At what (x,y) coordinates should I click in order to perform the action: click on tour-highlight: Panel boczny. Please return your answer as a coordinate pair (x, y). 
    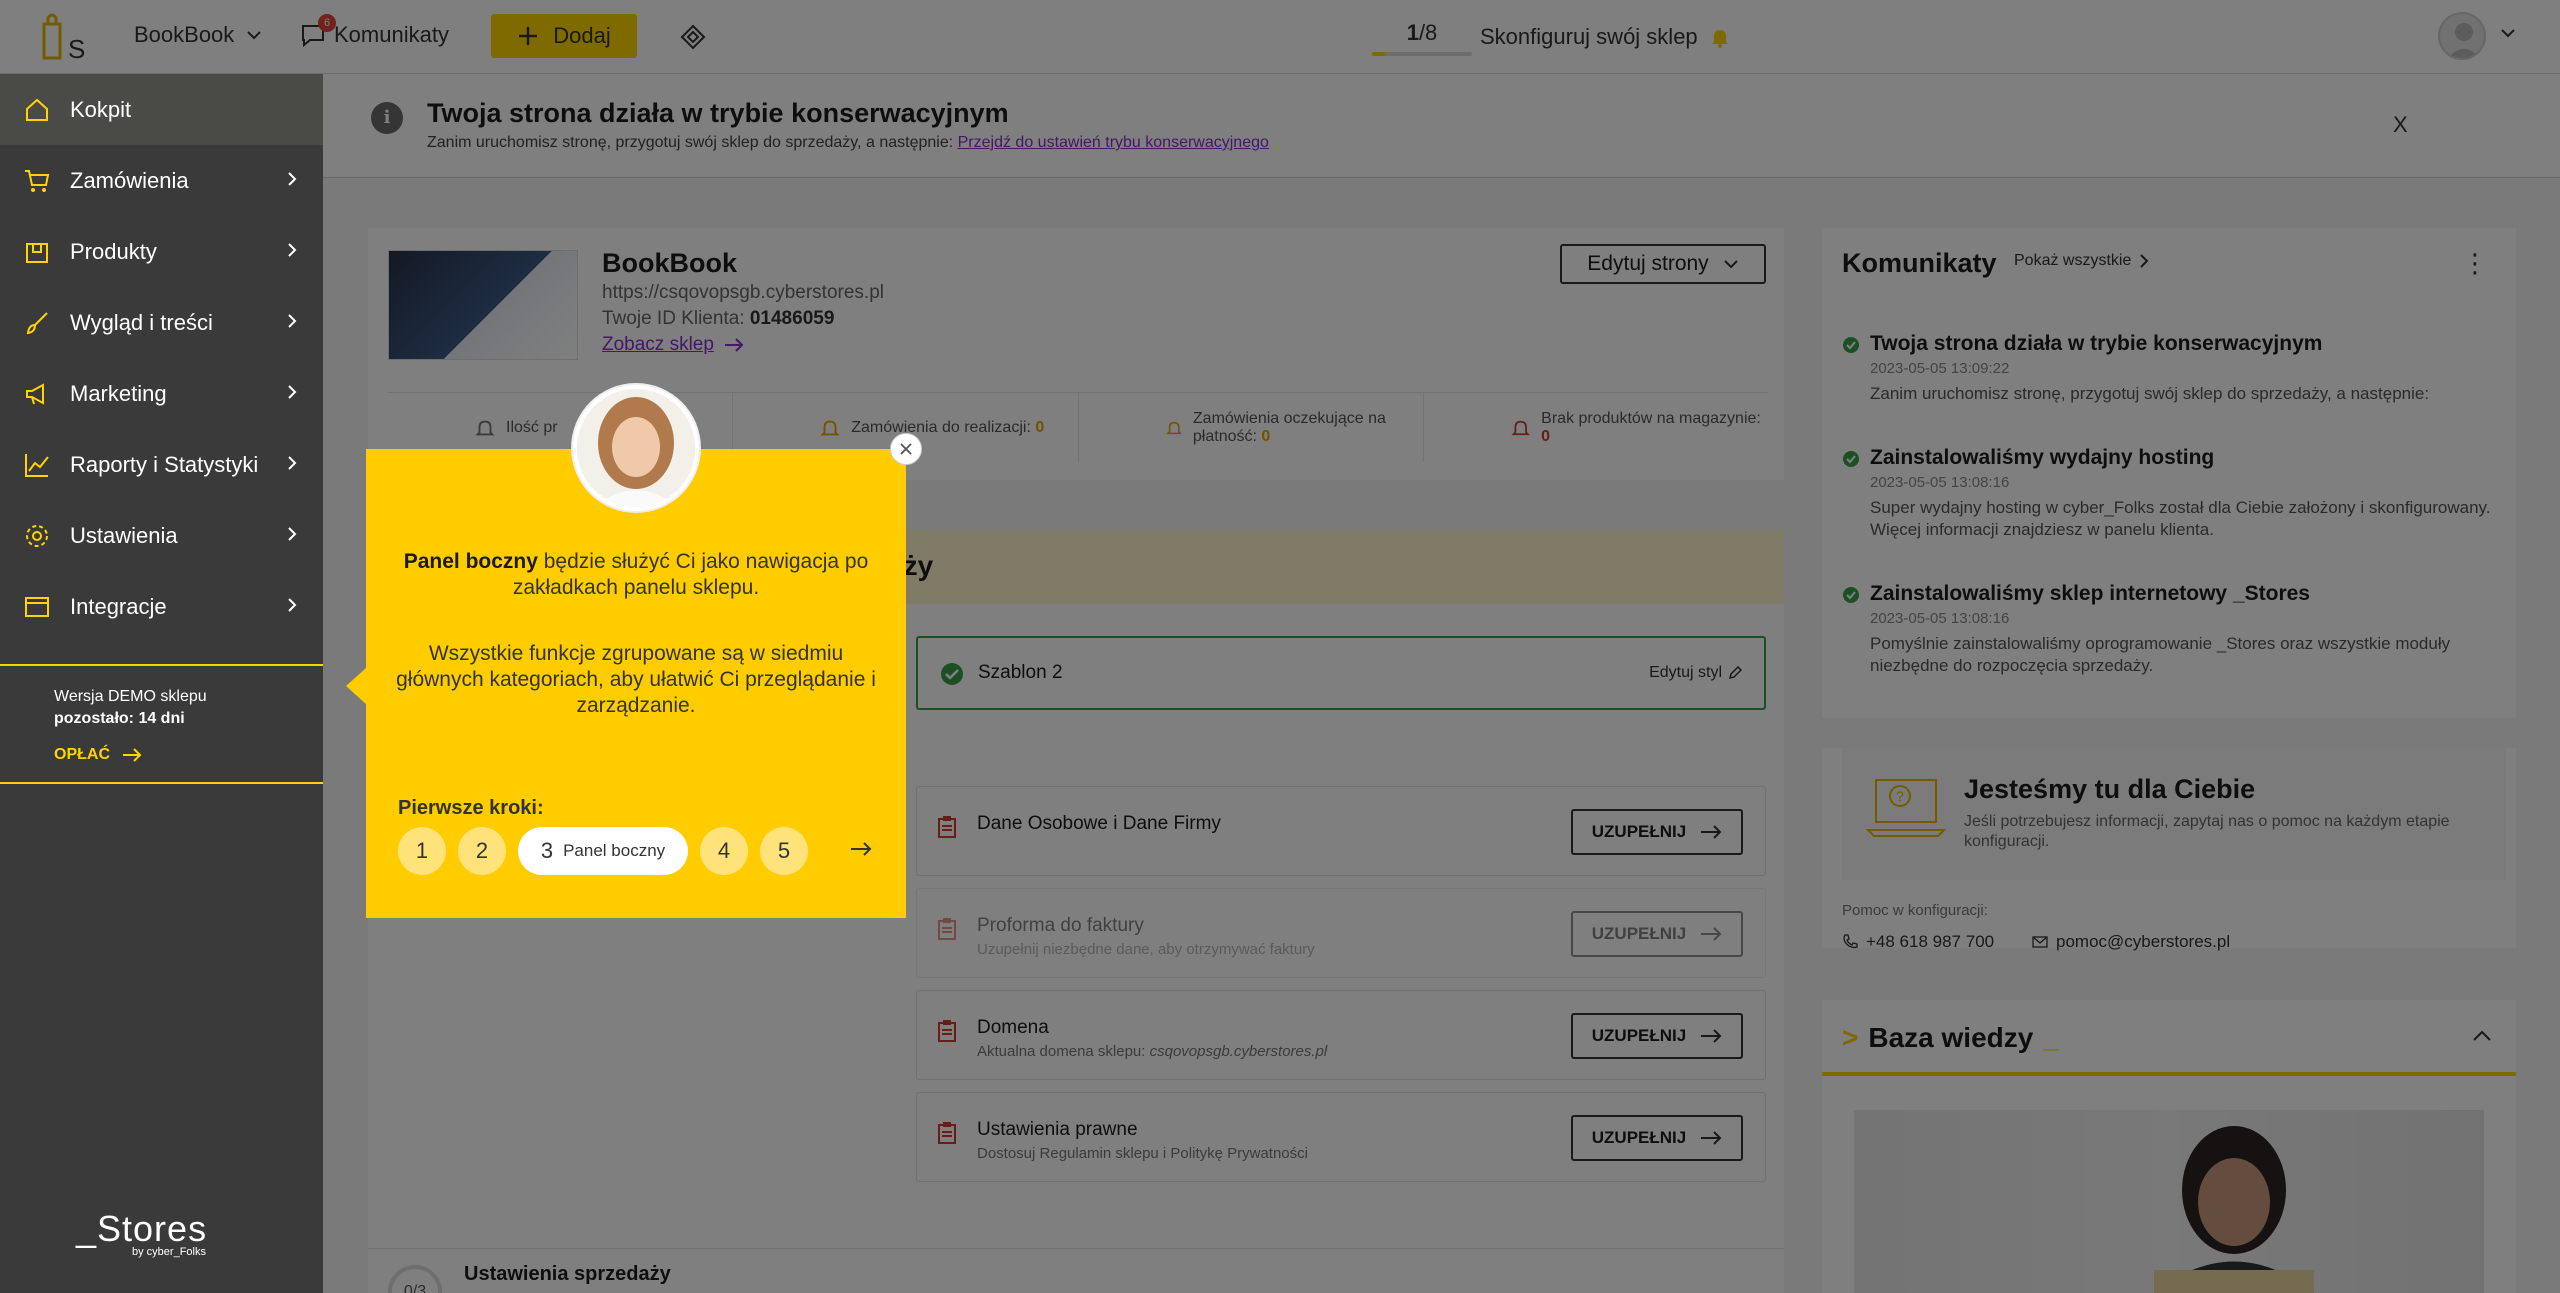
    Looking at the image, I should click on (470, 561).